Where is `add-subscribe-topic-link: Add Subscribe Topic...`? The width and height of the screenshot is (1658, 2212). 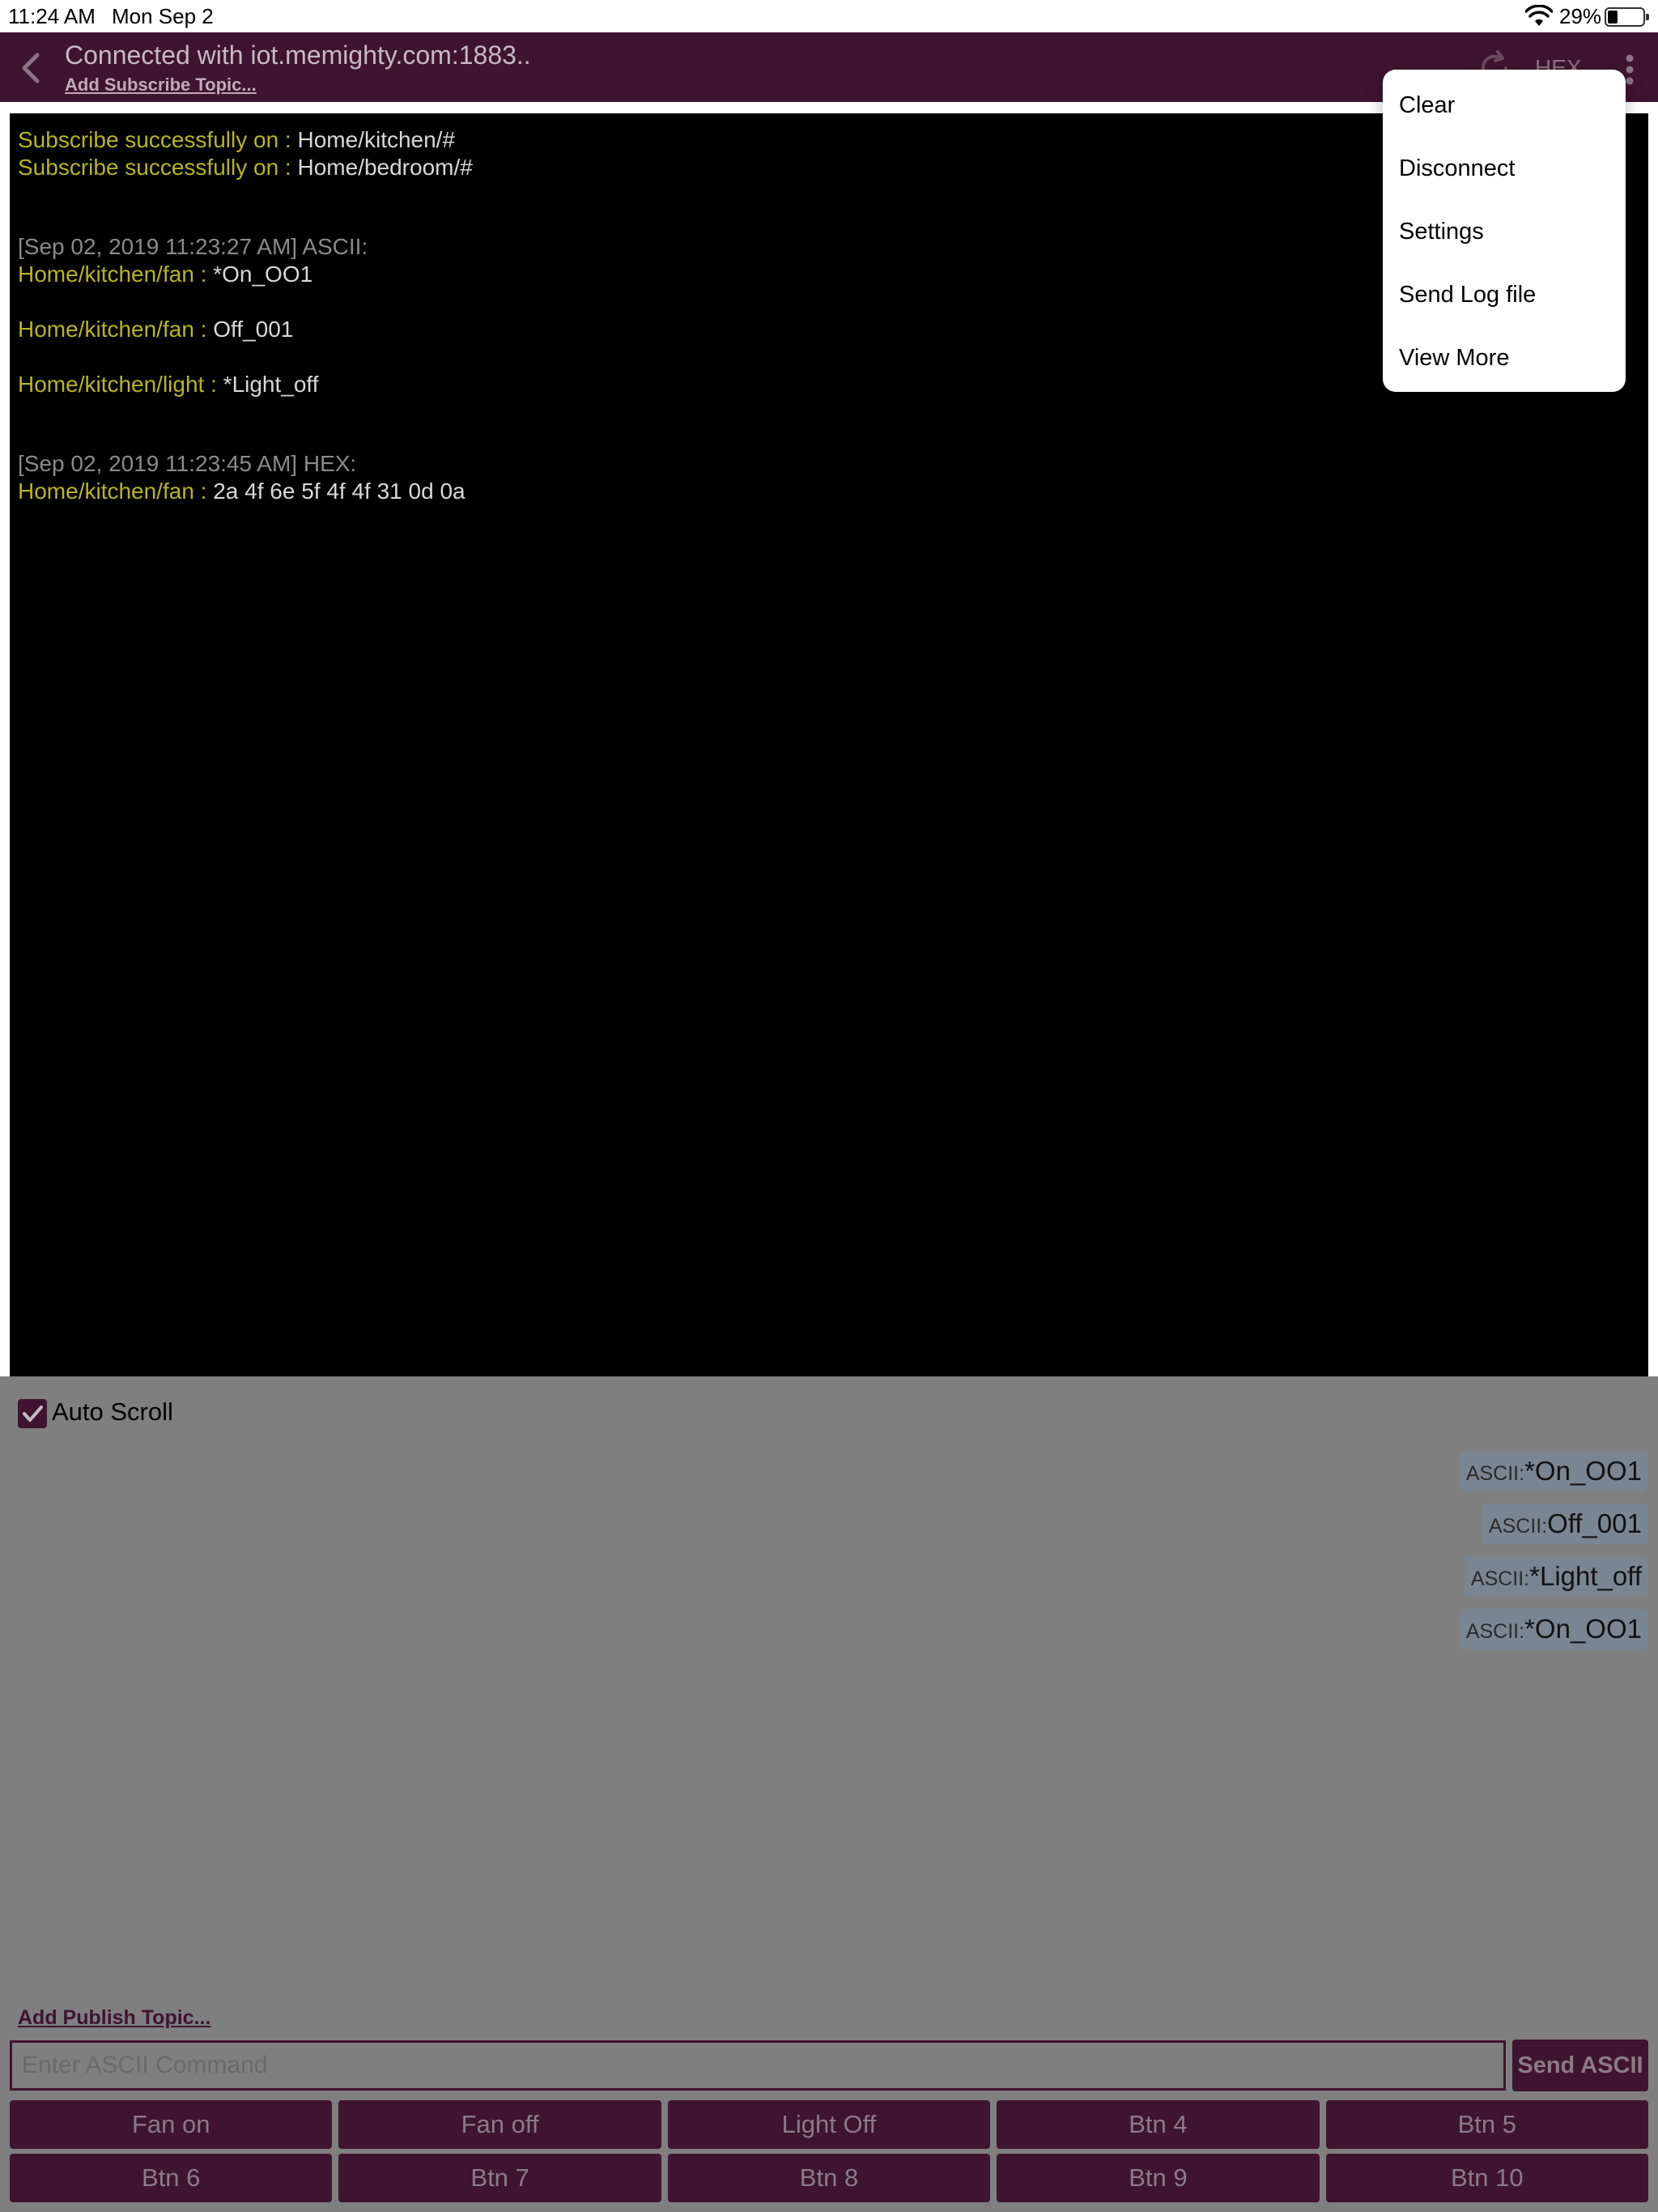
add-subscribe-topic-link: Add Subscribe Topic... is located at coordinates (161, 85).